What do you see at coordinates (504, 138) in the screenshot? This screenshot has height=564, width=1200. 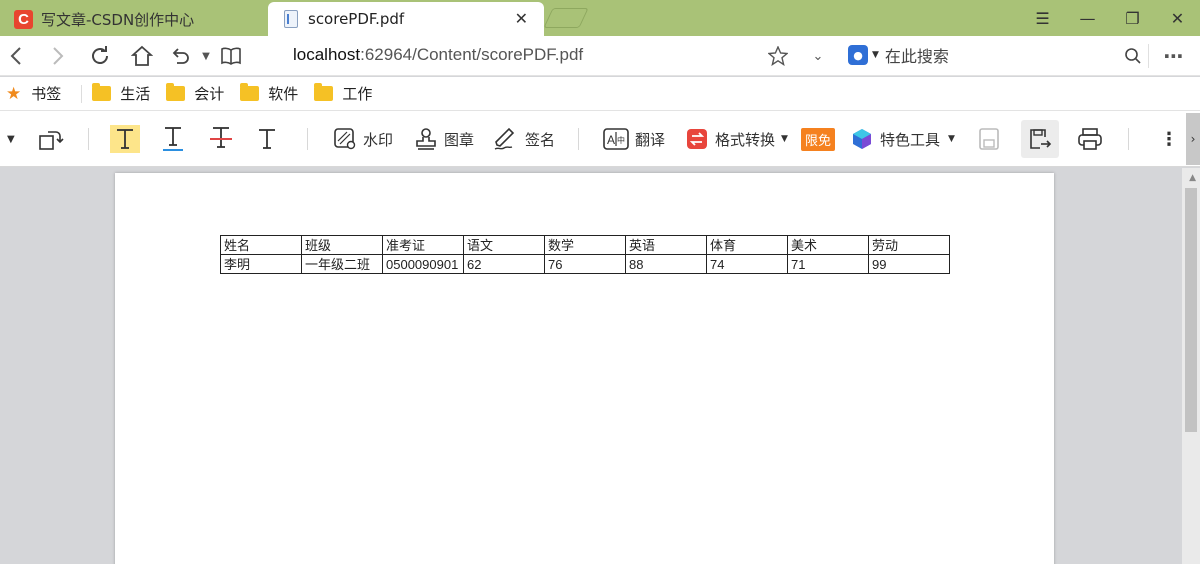 I see `signature-pen-icon` at bounding box center [504, 138].